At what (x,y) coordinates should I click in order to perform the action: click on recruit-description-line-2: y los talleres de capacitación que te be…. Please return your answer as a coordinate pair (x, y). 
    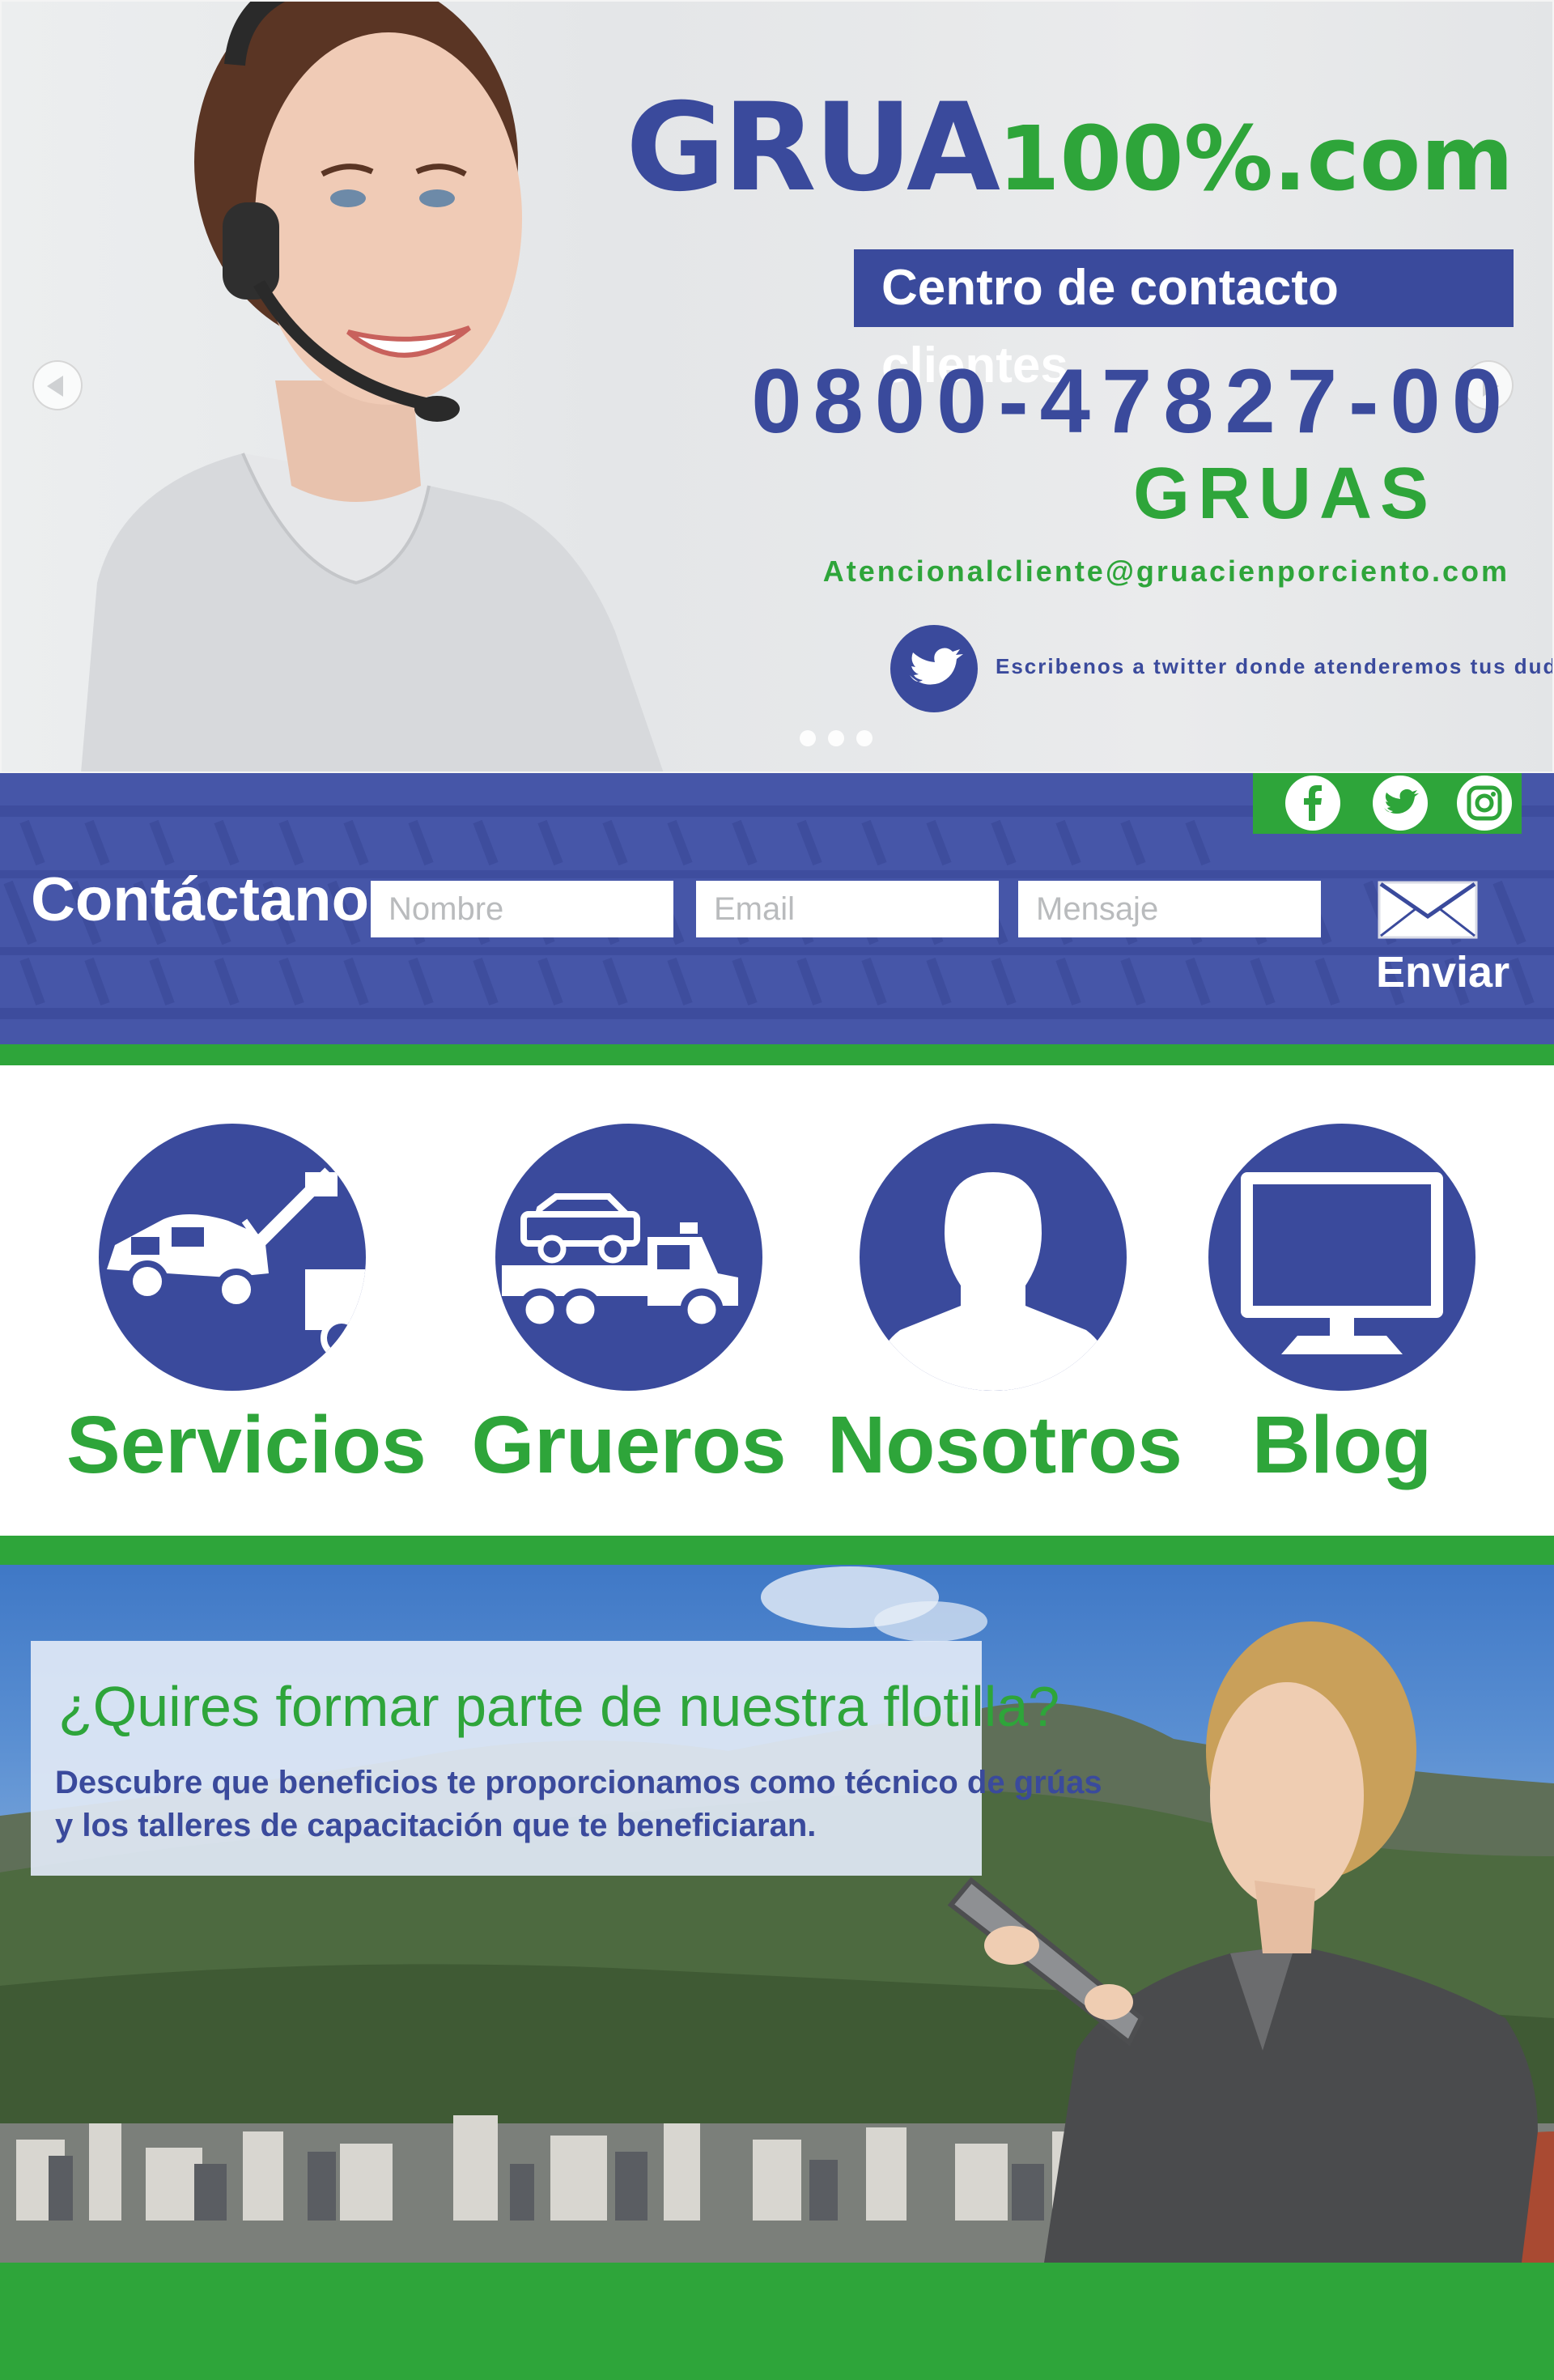
    Looking at the image, I should click on (436, 1825).